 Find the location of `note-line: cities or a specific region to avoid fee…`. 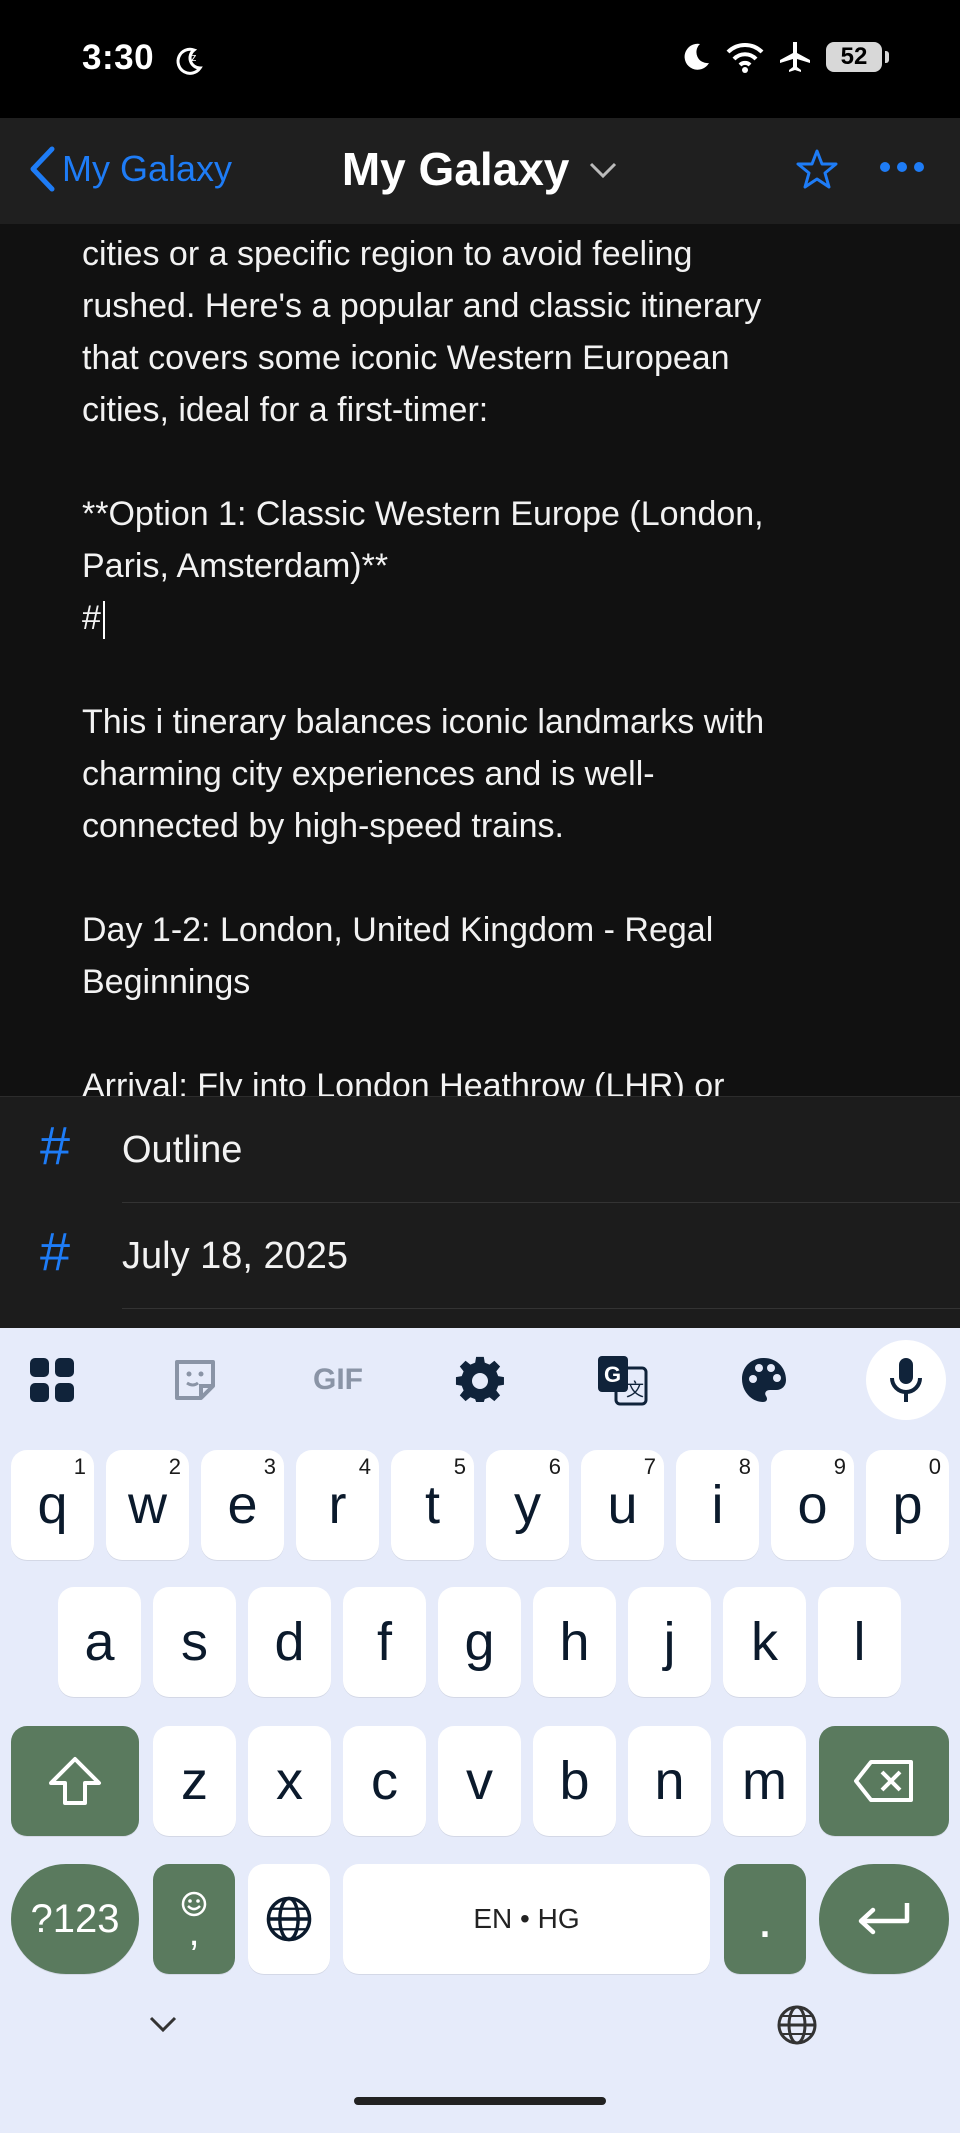

note-line: cities or a specific region to avoid fee… is located at coordinates (387, 254).